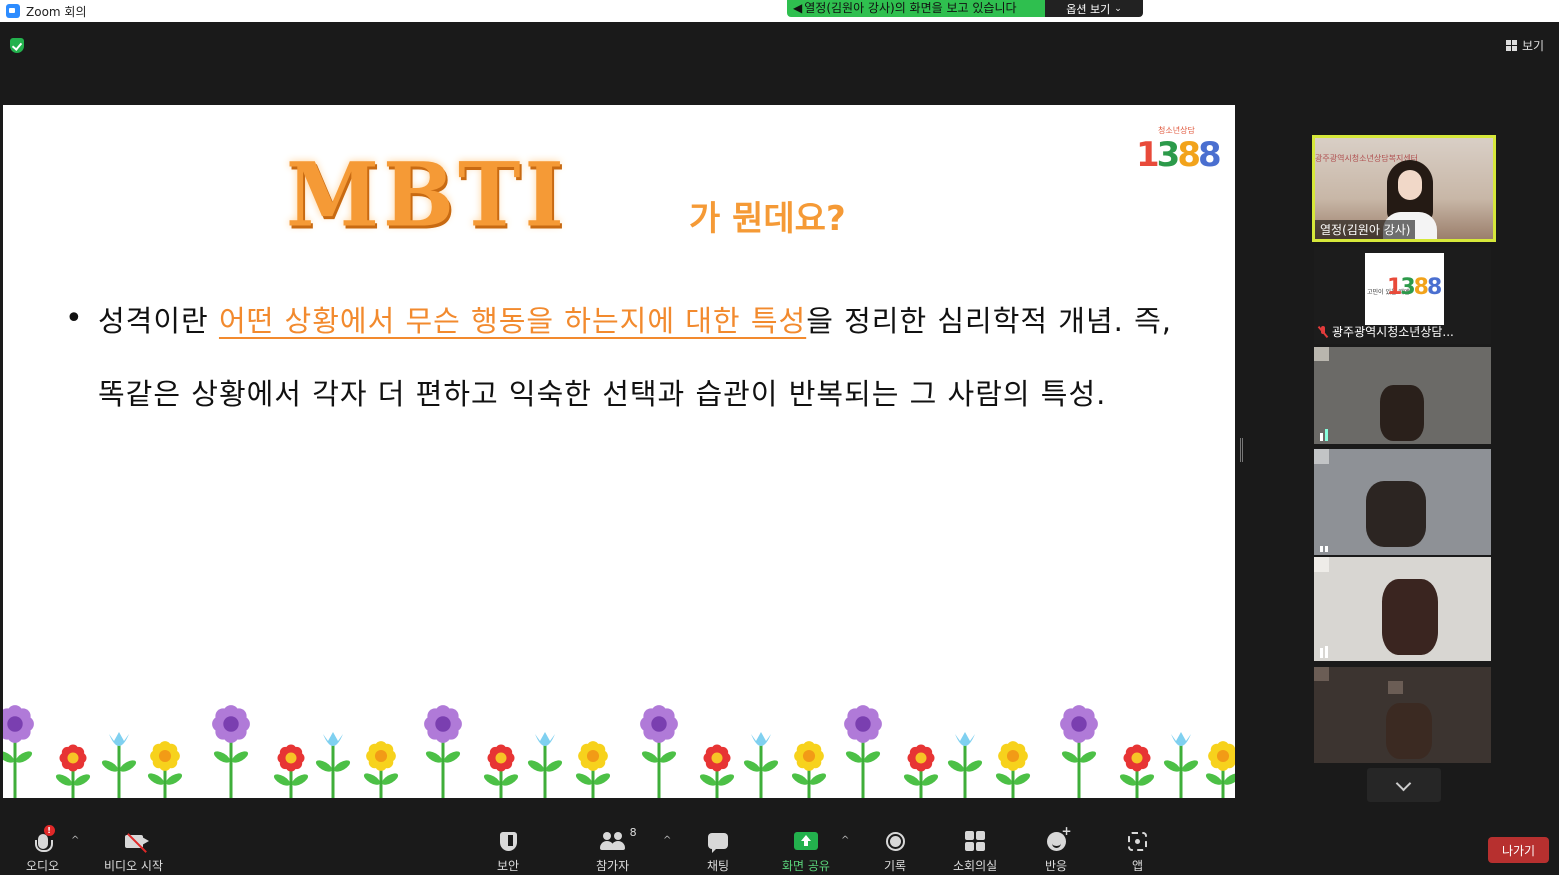  Describe the element at coordinates (1365, 229) in the screenshot. I see `speaker-name-label: 열정(김원아 강사)` at that location.